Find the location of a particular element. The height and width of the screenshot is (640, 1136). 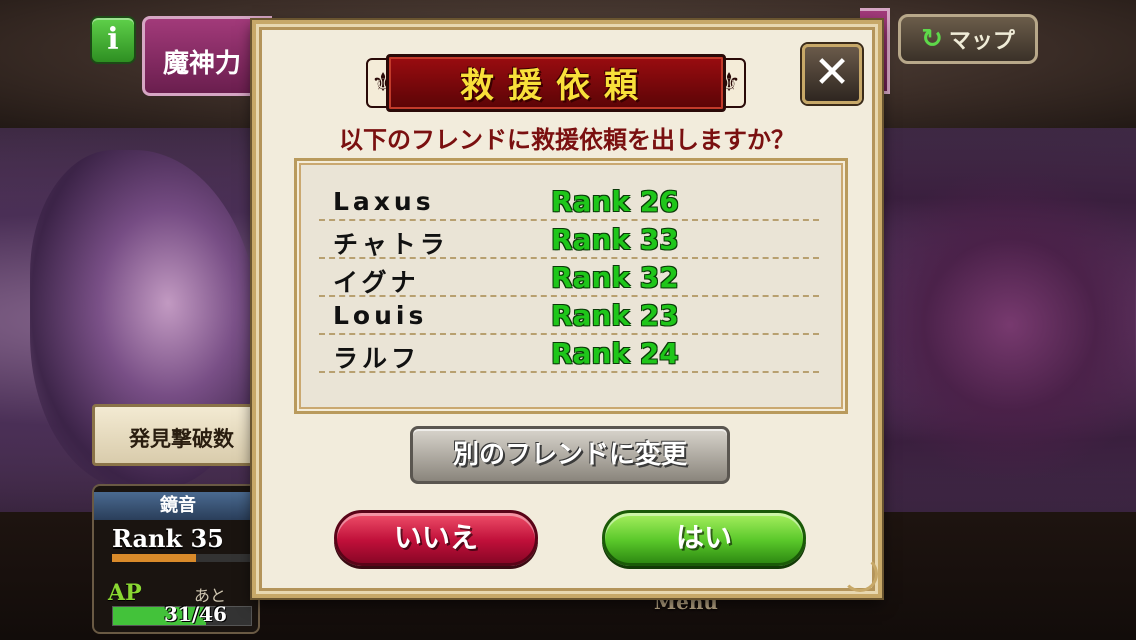

corner-ornament is located at coordinates (860, 574).